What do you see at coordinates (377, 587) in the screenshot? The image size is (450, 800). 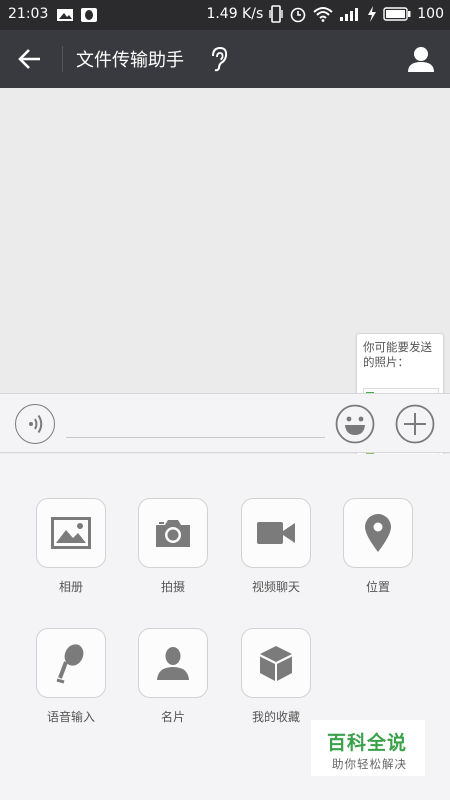 I see `panel-item-label: 位置` at bounding box center [377, 587].